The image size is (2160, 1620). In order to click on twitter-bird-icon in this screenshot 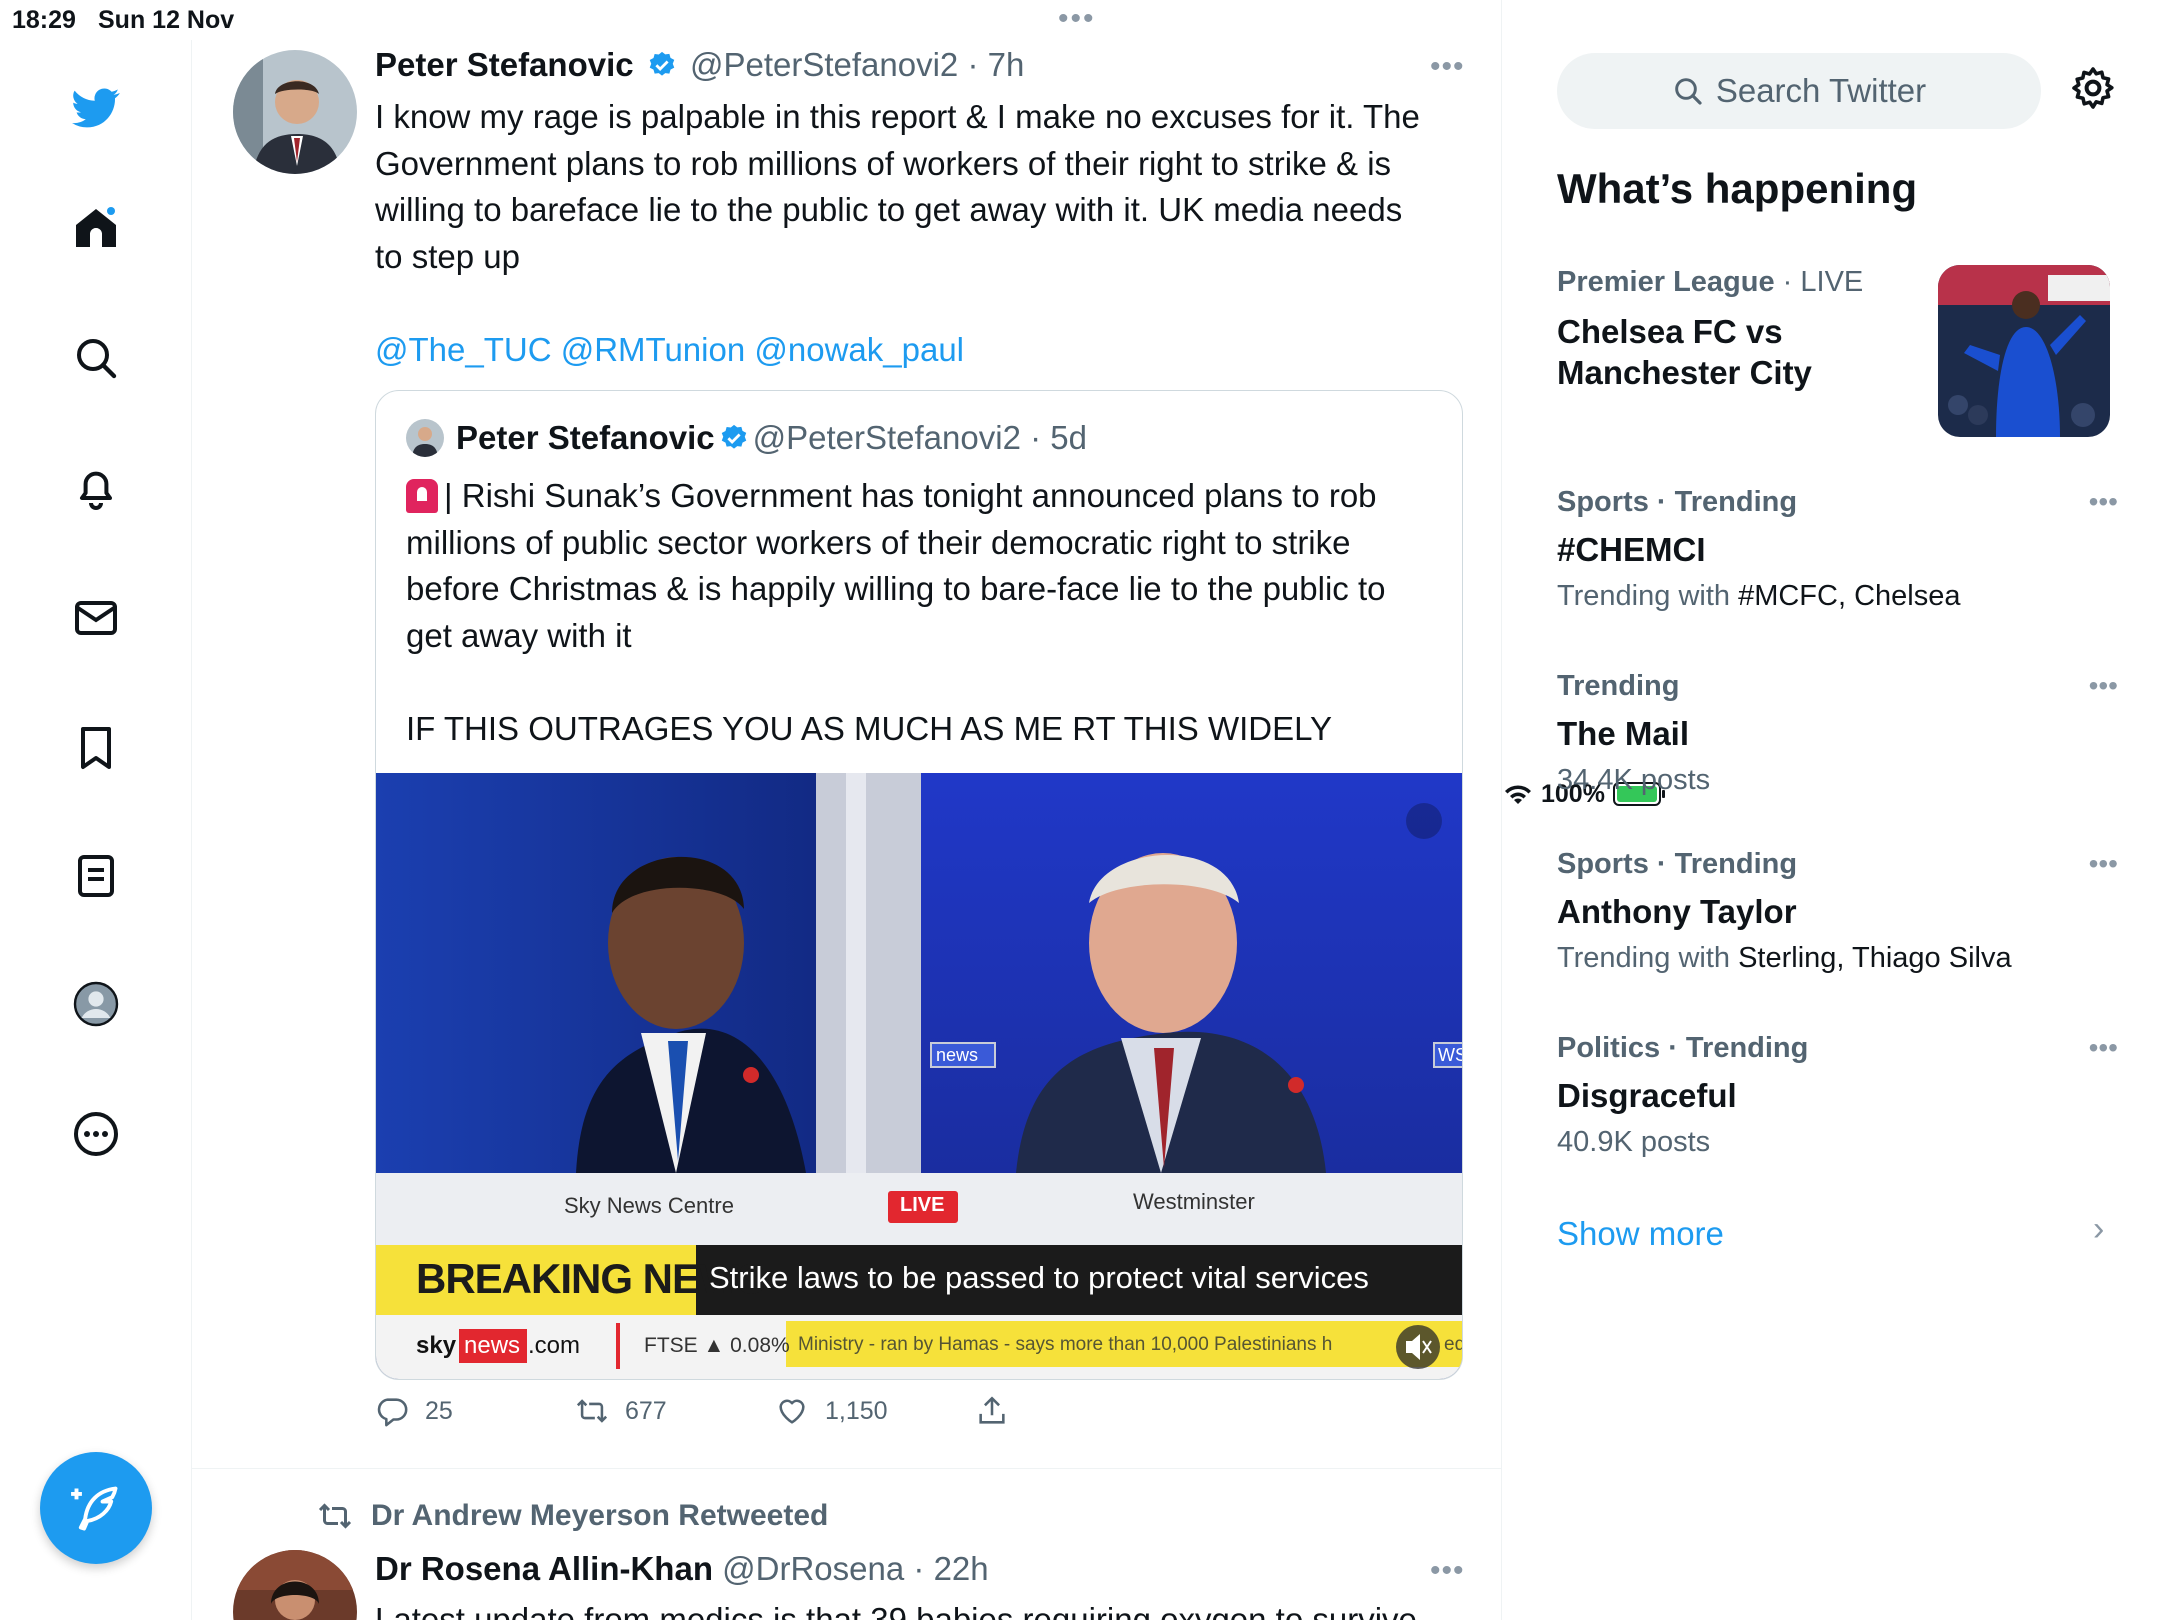, I will do `click(96, 108)`.